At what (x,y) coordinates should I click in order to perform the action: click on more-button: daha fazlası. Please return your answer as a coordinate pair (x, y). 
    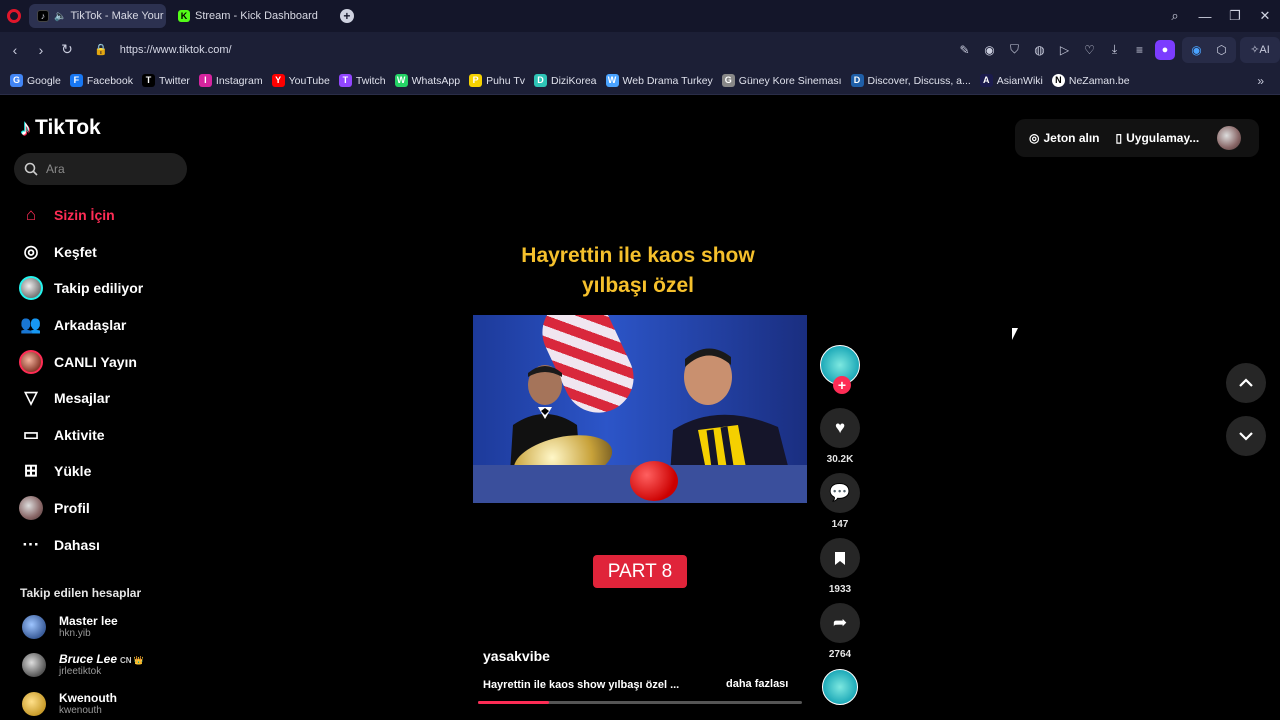
    Looking at the image, I should click on (757, 684).